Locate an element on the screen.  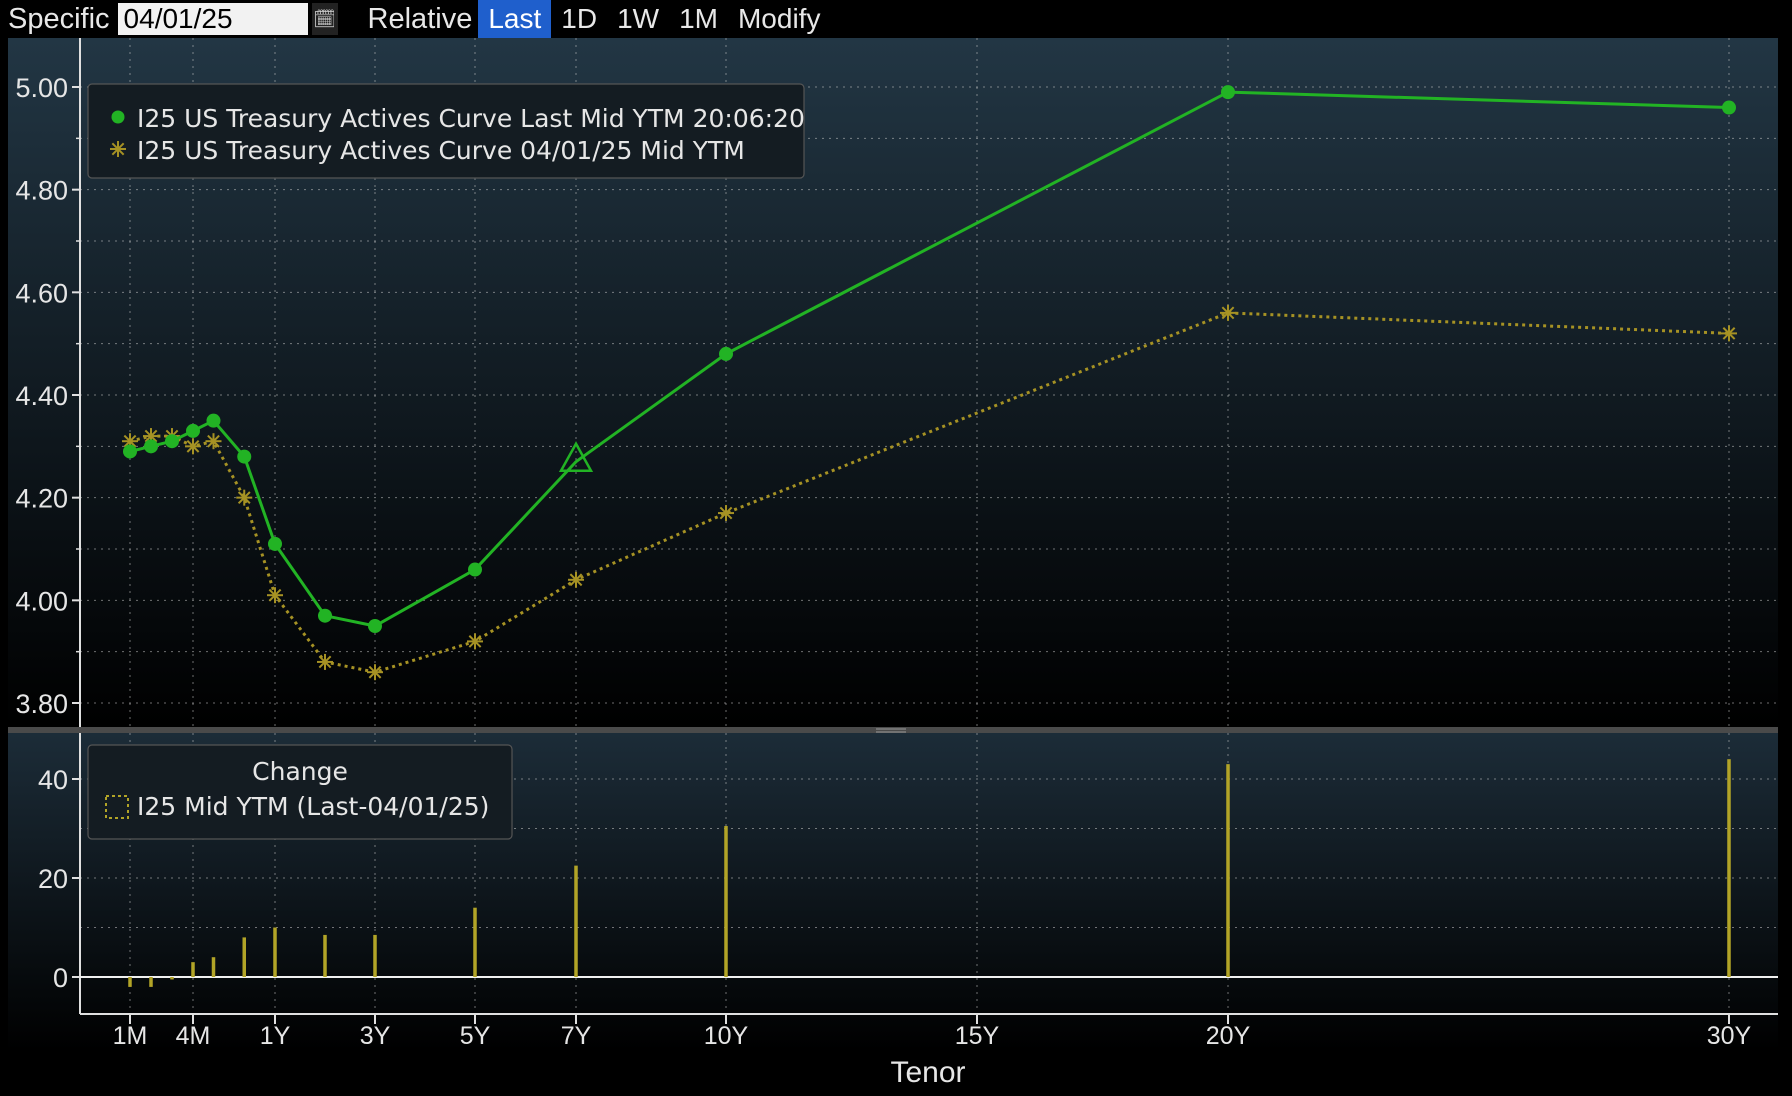
x-tick-label: 7Y is located at coordinates (576, 1036).